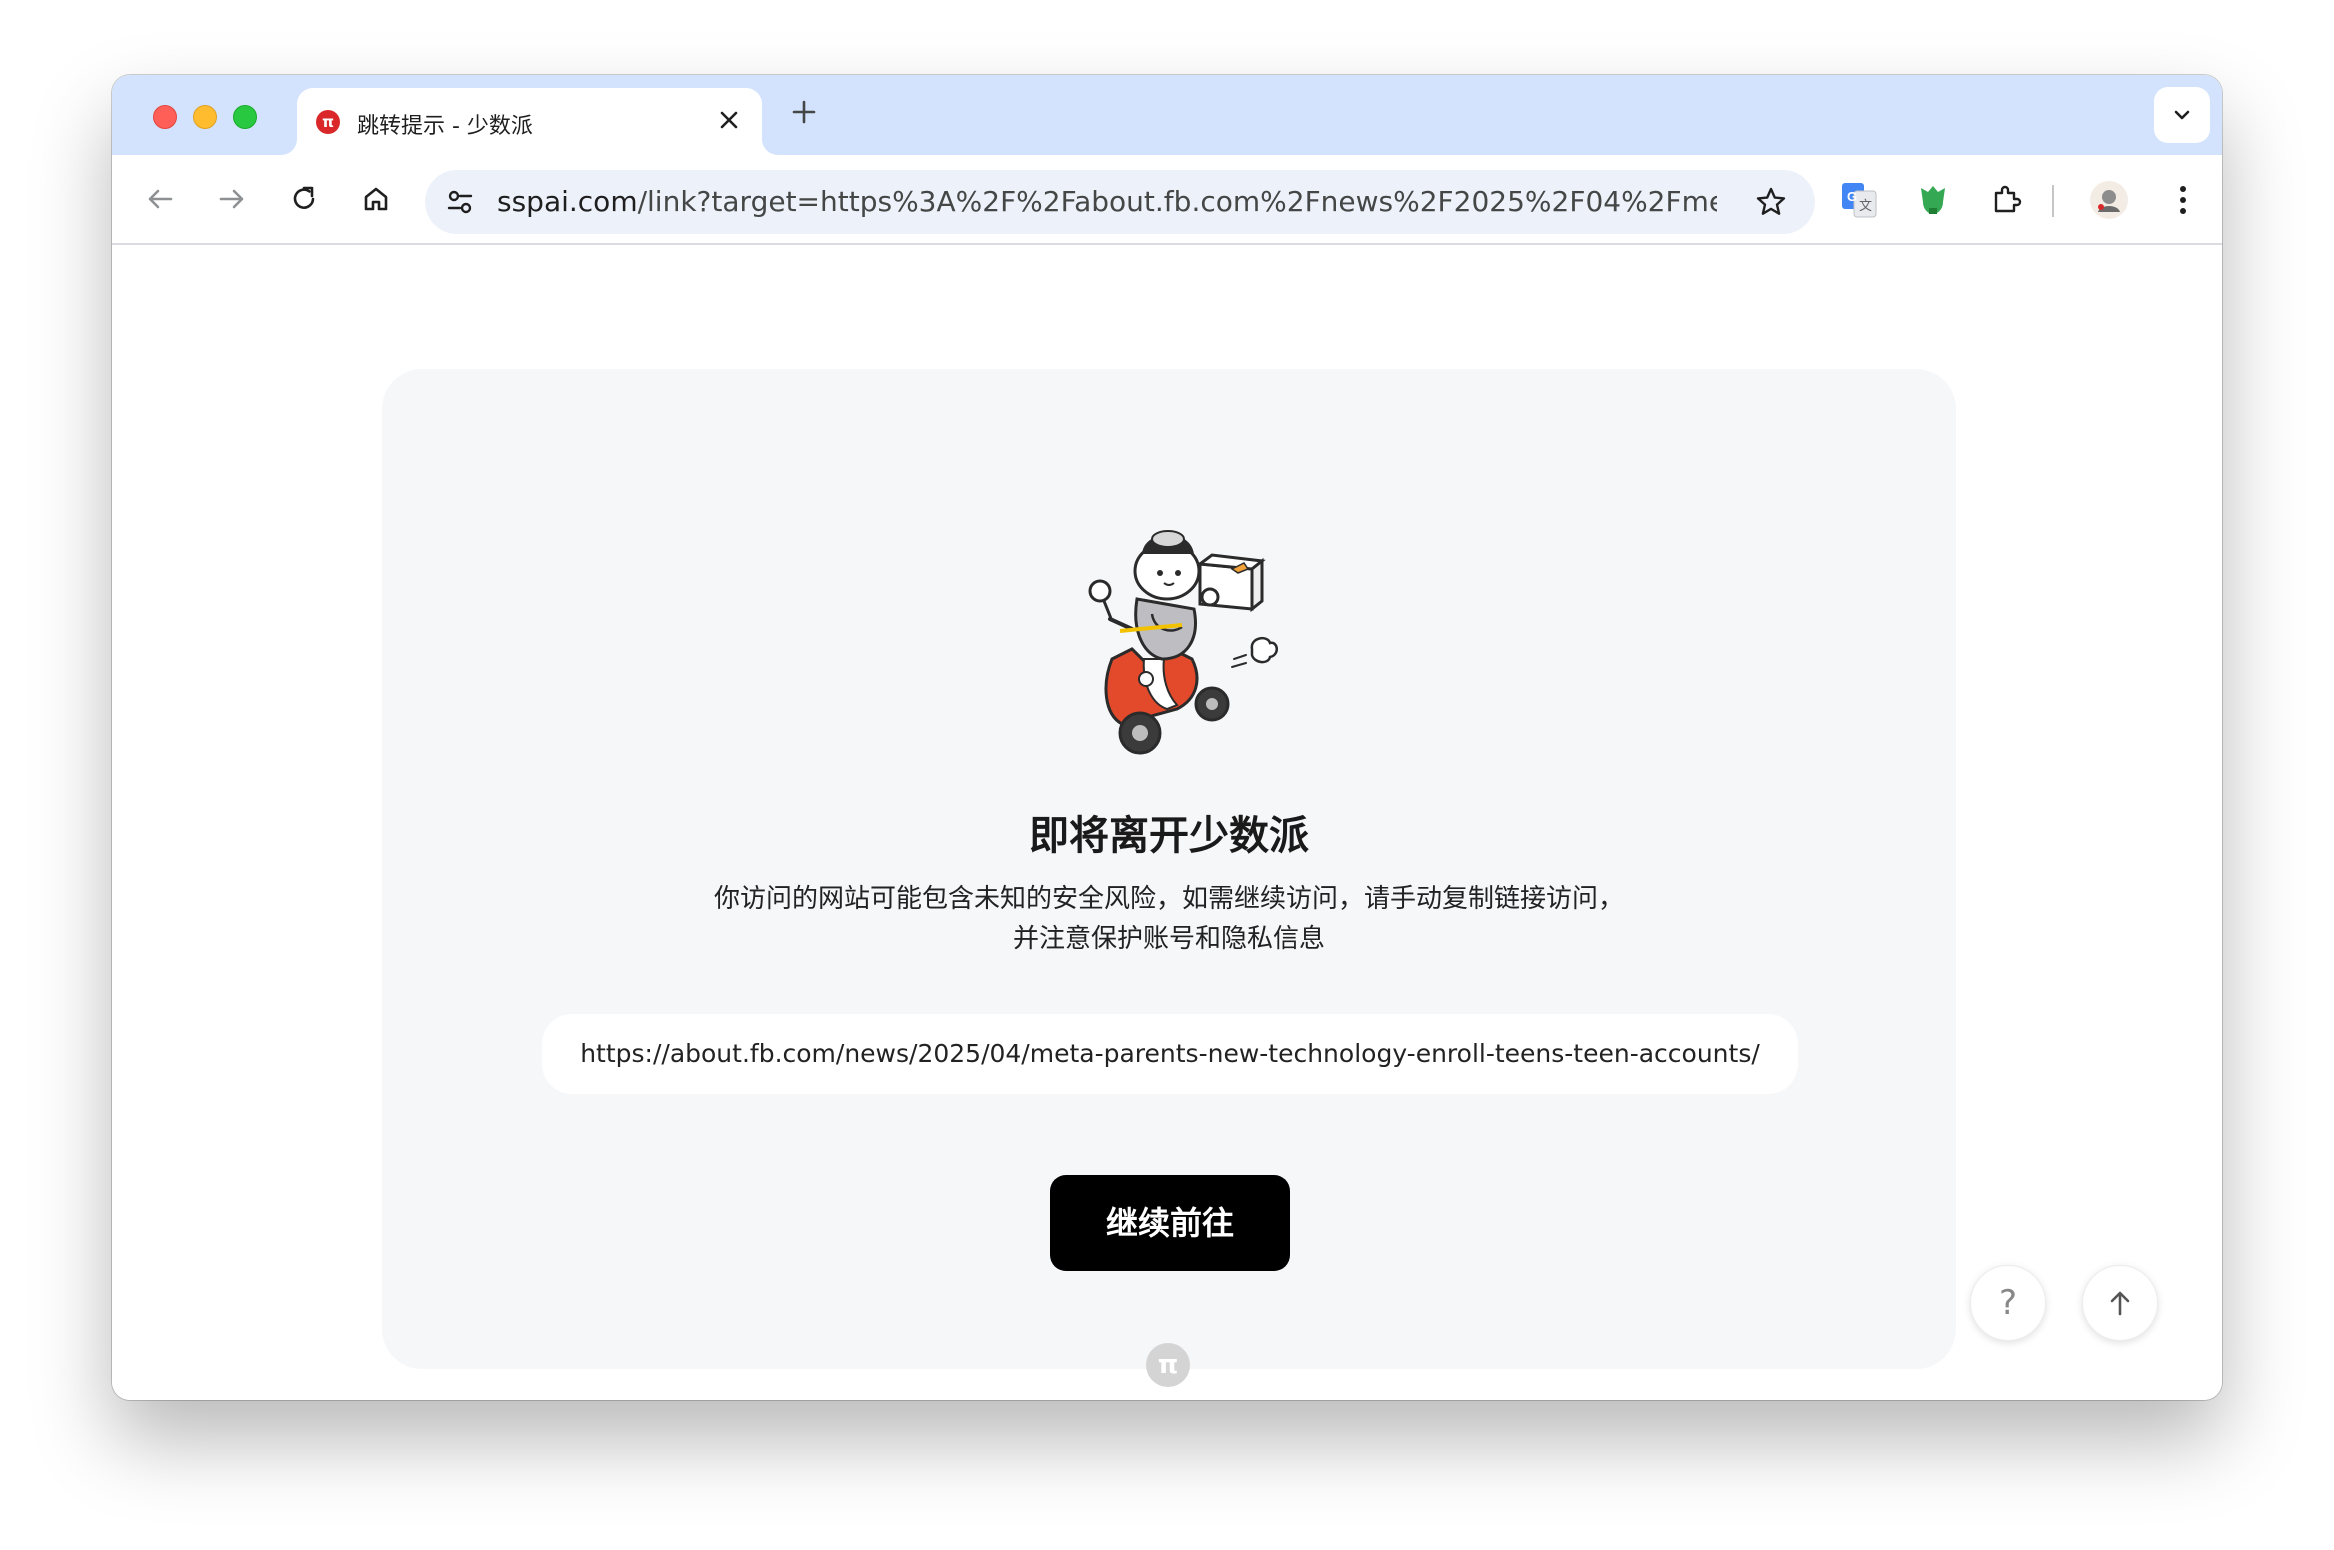 The height and width of the screenshot is (1550, 2334). What do you see at coordinates (1169, 836) in the screenshot?
I see `page-title: 即将离开少数派` at bounding box center [1169, 836].